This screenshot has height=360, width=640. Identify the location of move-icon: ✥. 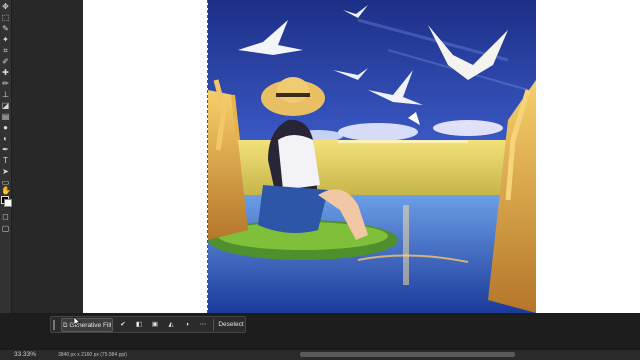
(5, 6).